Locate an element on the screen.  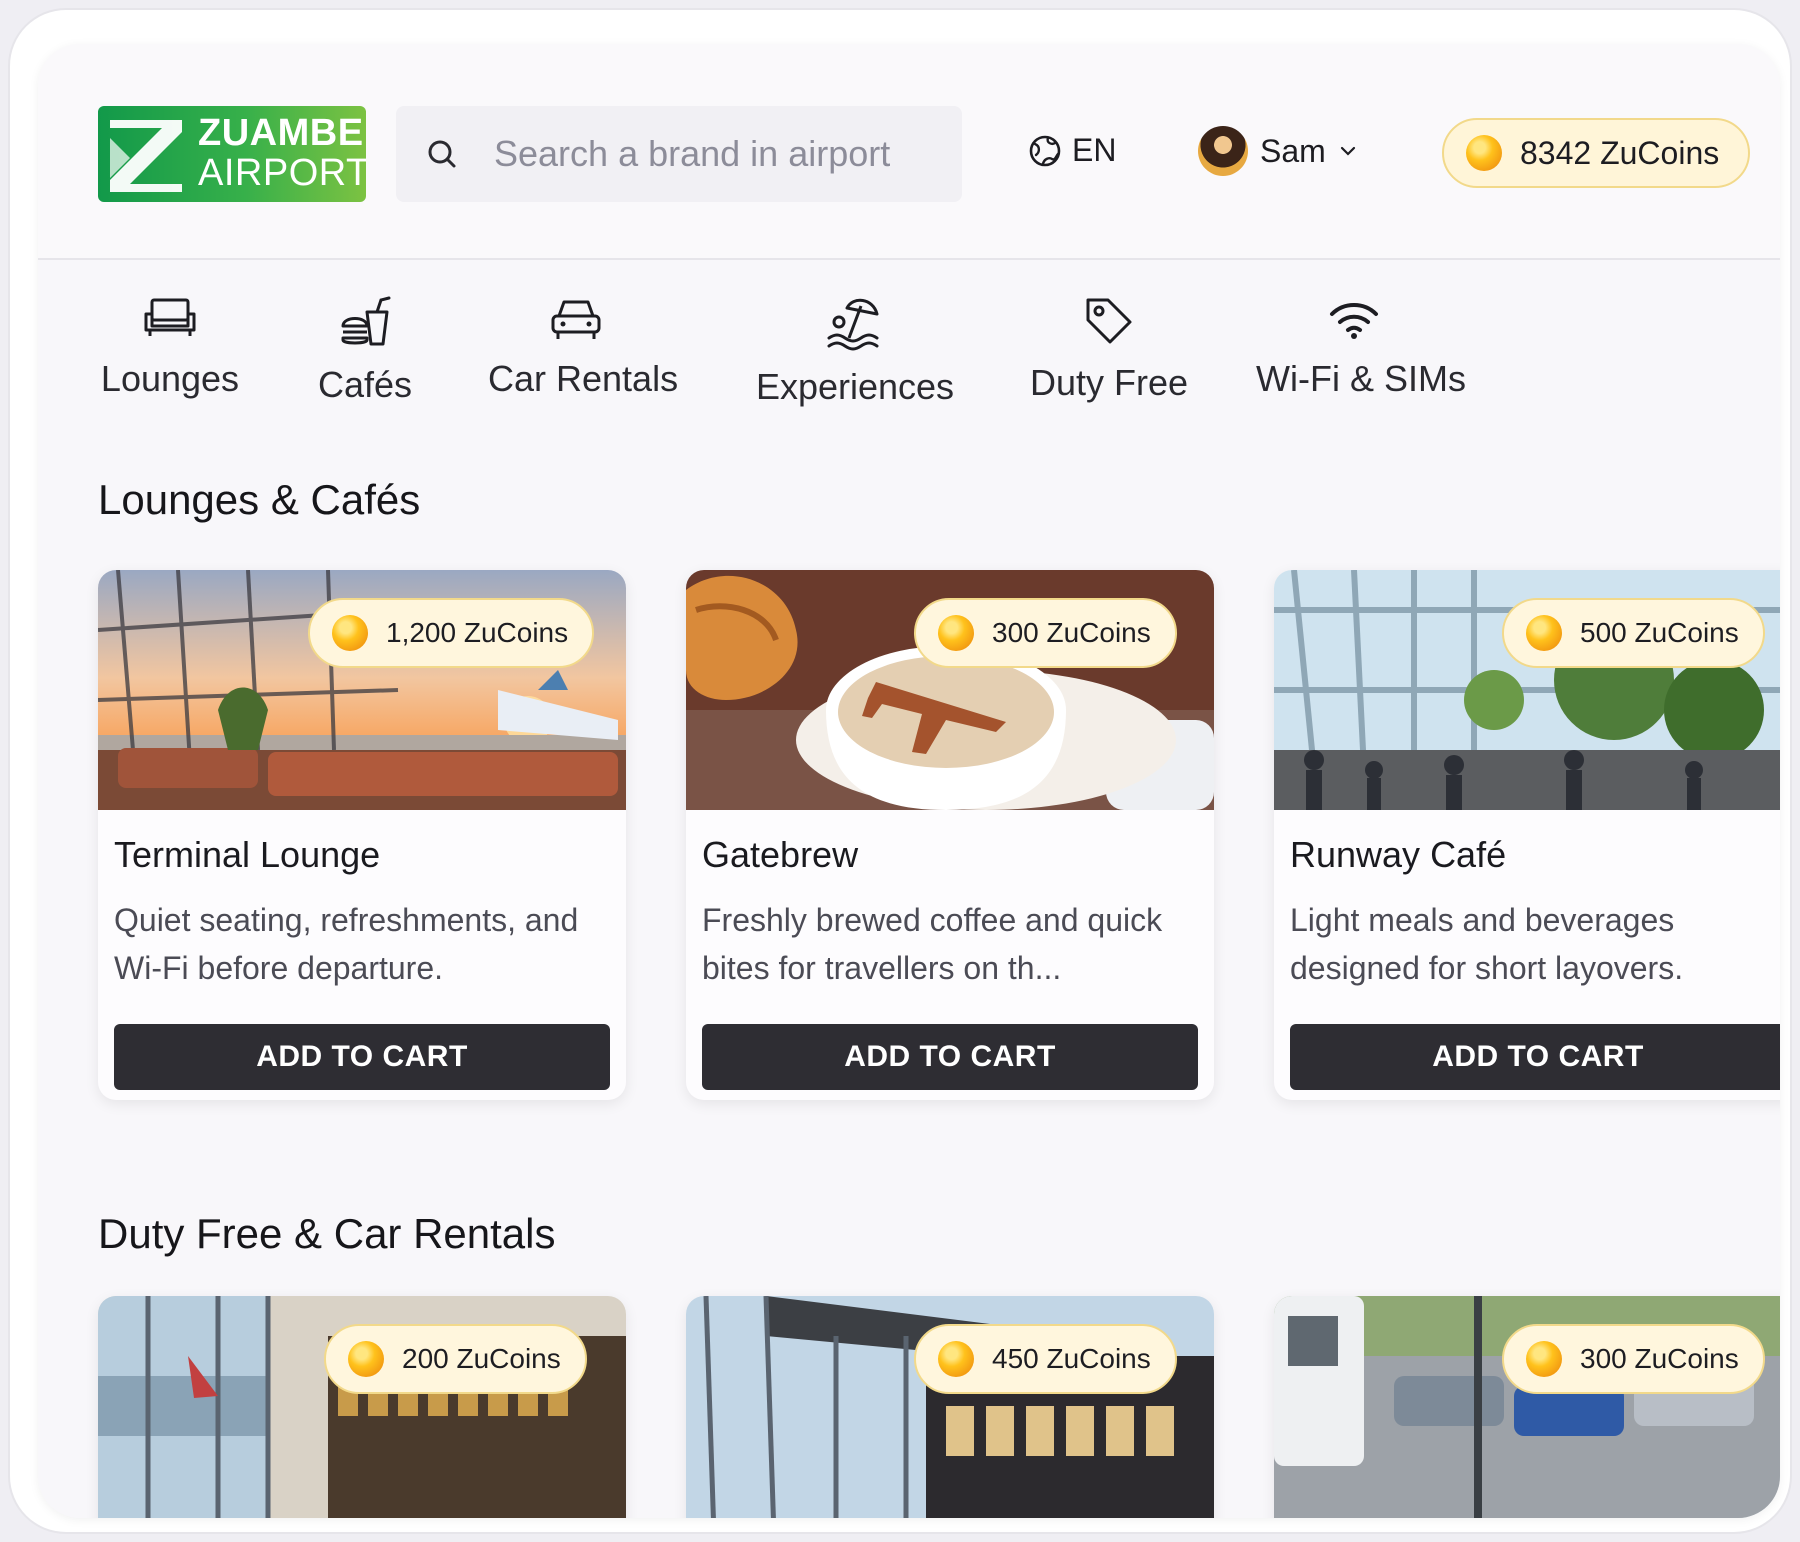
category-label: Experiences is located at coordinates (855, 386).